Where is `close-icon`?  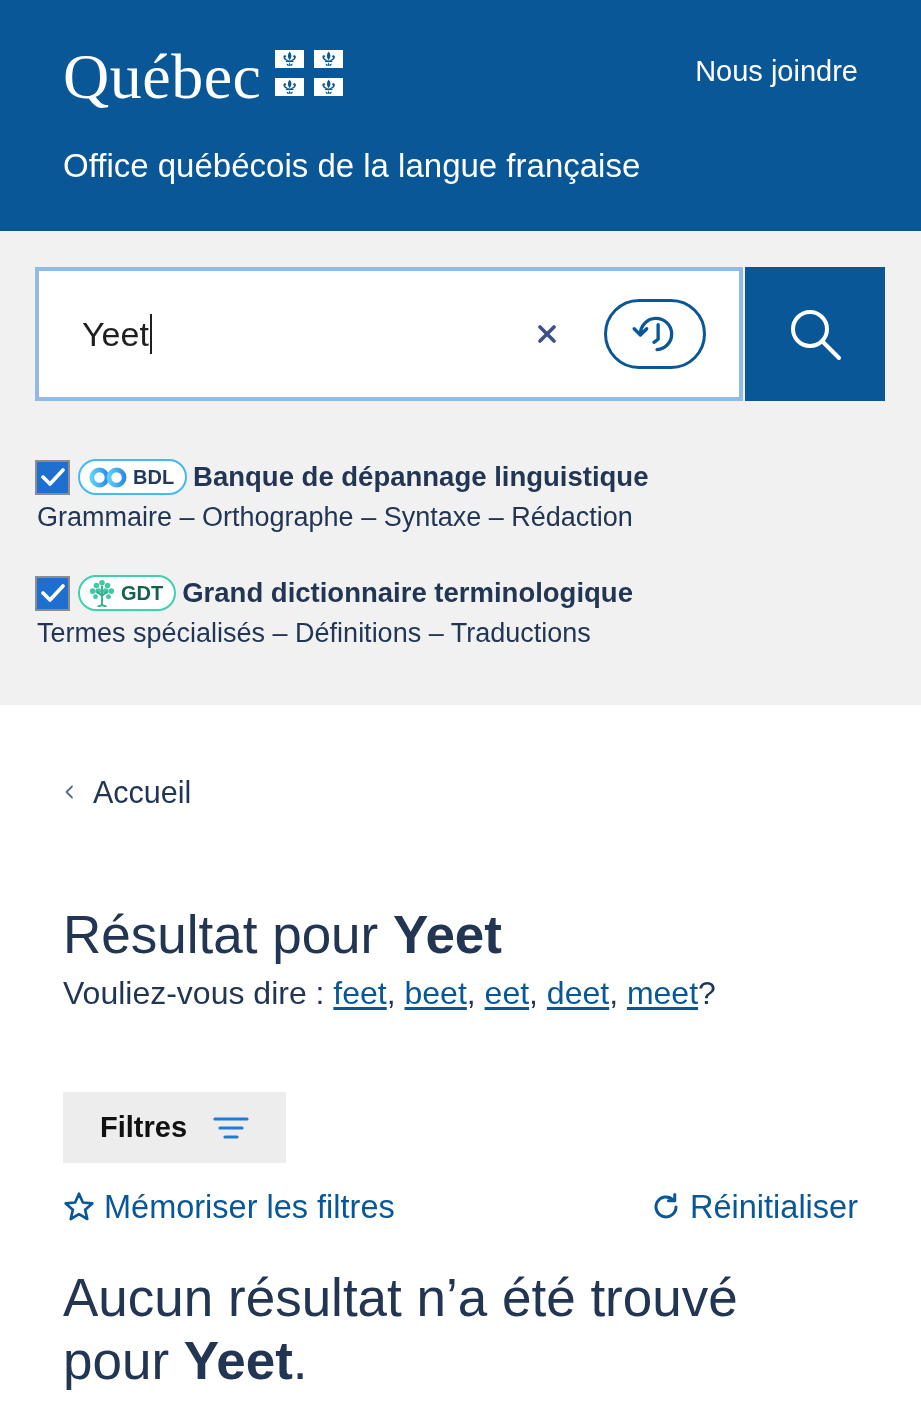
close-icon is located at coordinates (547, 334).